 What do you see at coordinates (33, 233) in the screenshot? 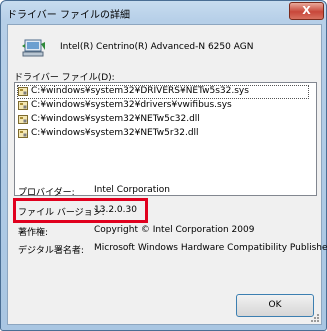
I see `copyright-label: 著作権:` at bounding box center [33, 233].